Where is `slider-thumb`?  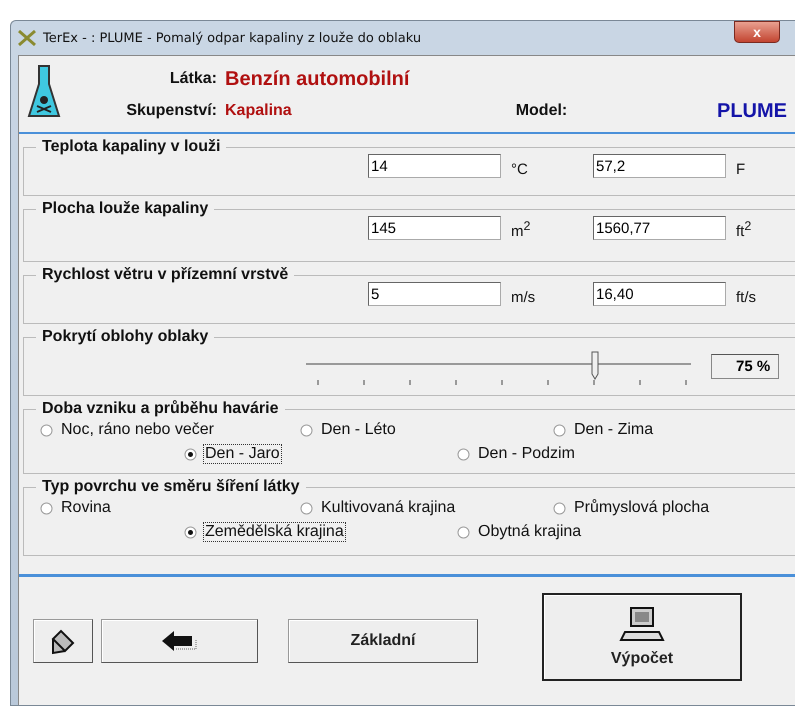
slider-thumb is located at coordinates (595, 365).